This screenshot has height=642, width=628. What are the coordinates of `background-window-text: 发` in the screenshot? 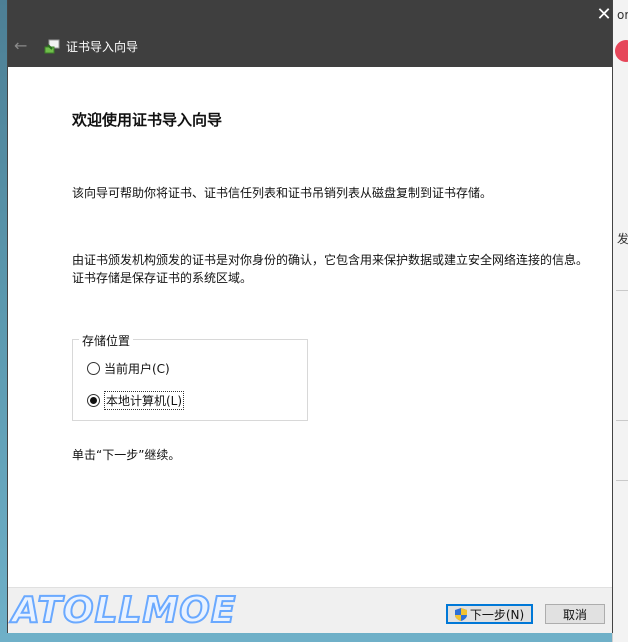 It's located at (622, 239).